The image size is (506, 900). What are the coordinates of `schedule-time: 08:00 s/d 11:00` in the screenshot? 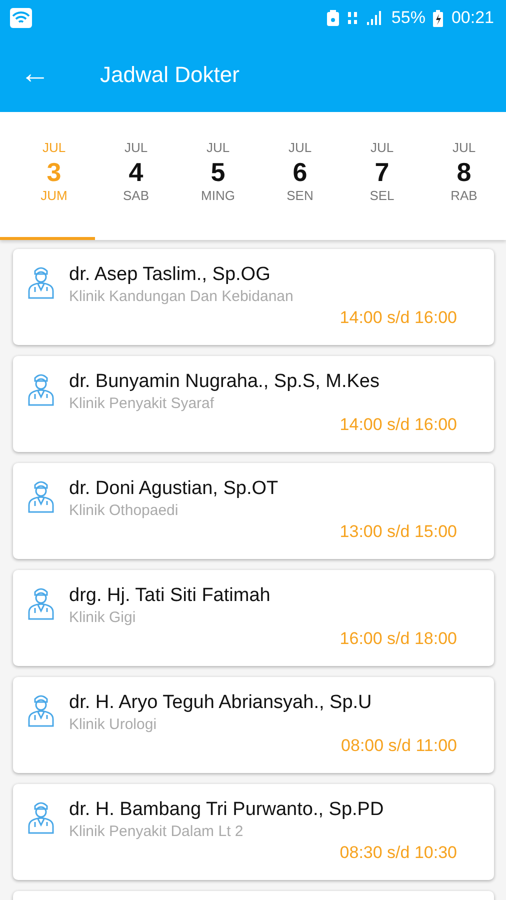 It's located at (398, 746).